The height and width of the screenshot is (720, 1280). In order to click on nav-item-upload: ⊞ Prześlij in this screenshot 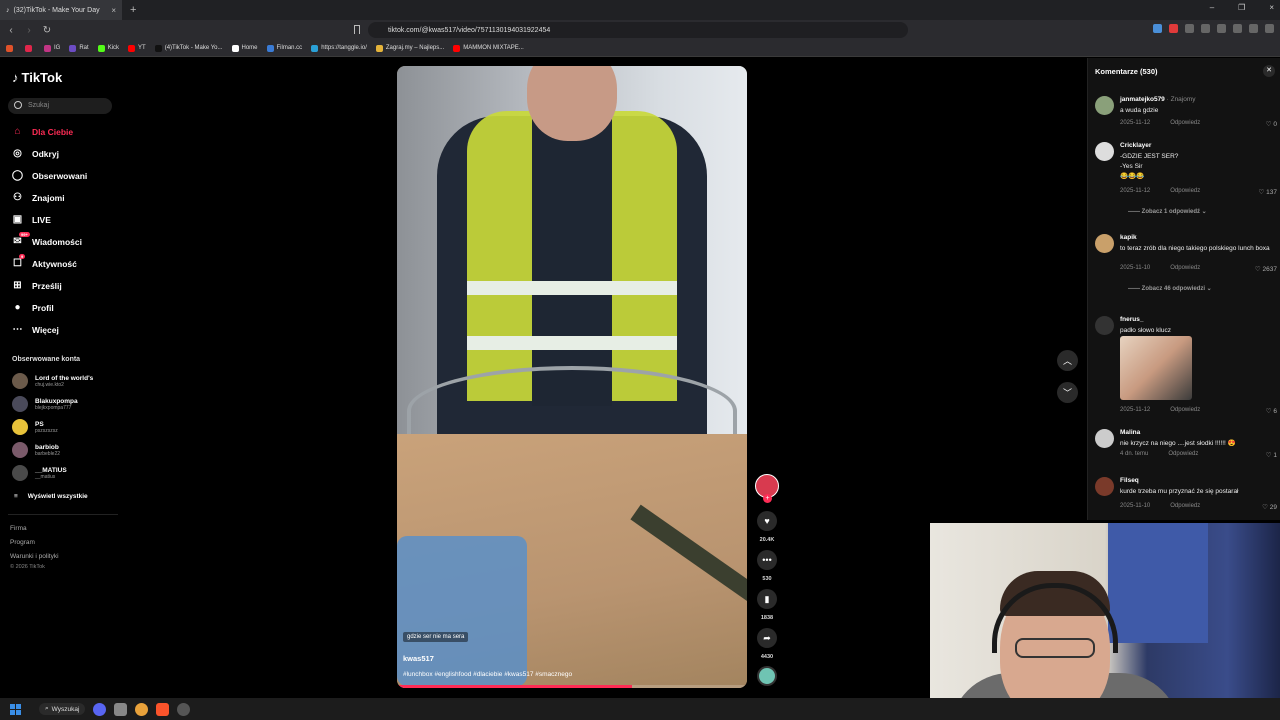, I will do `click(36, 285)`.